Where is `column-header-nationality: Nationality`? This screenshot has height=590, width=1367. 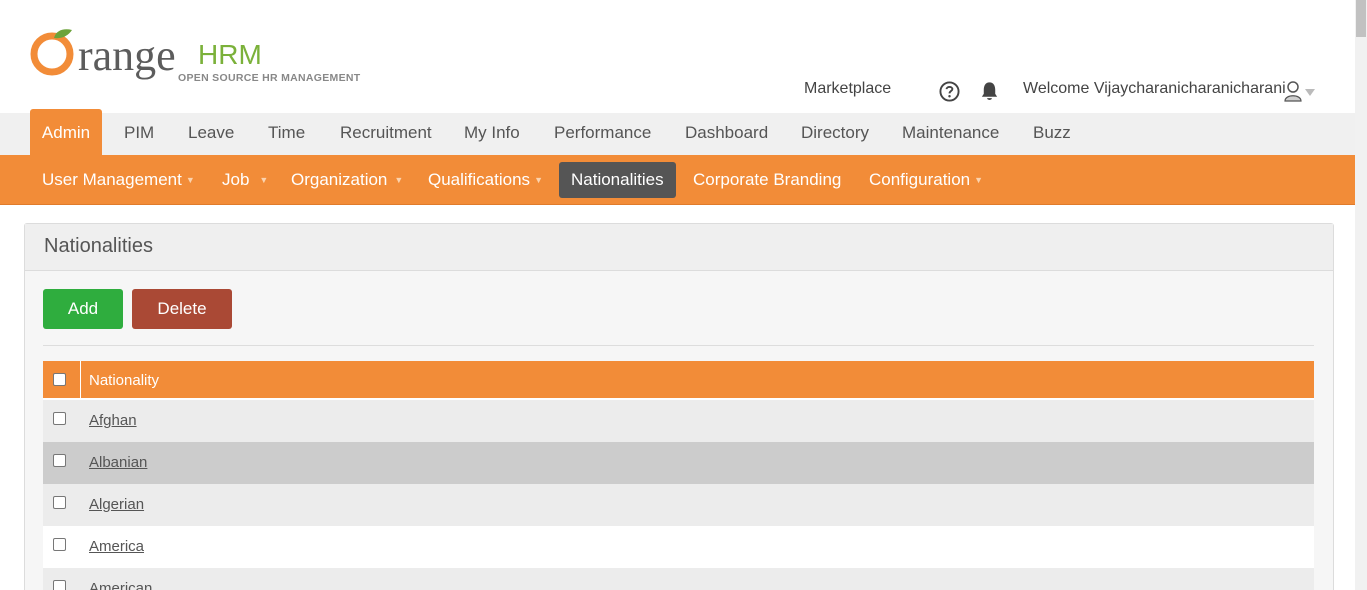
column-header-nationality: Nationality is located at coordinates (124, 380).